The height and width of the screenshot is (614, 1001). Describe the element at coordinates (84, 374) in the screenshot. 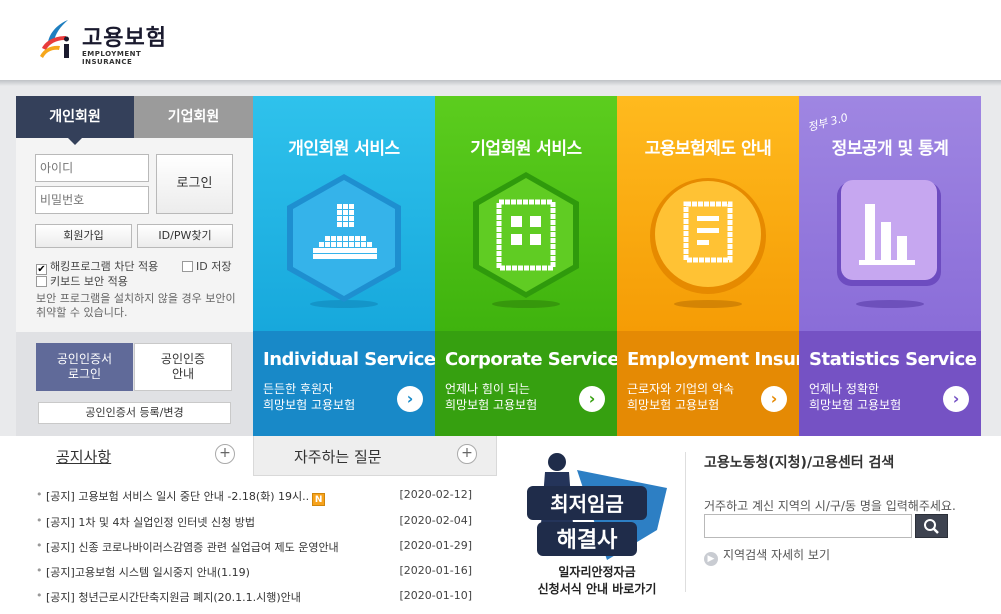

I see `cert-login-line2: 로그인` at that location.